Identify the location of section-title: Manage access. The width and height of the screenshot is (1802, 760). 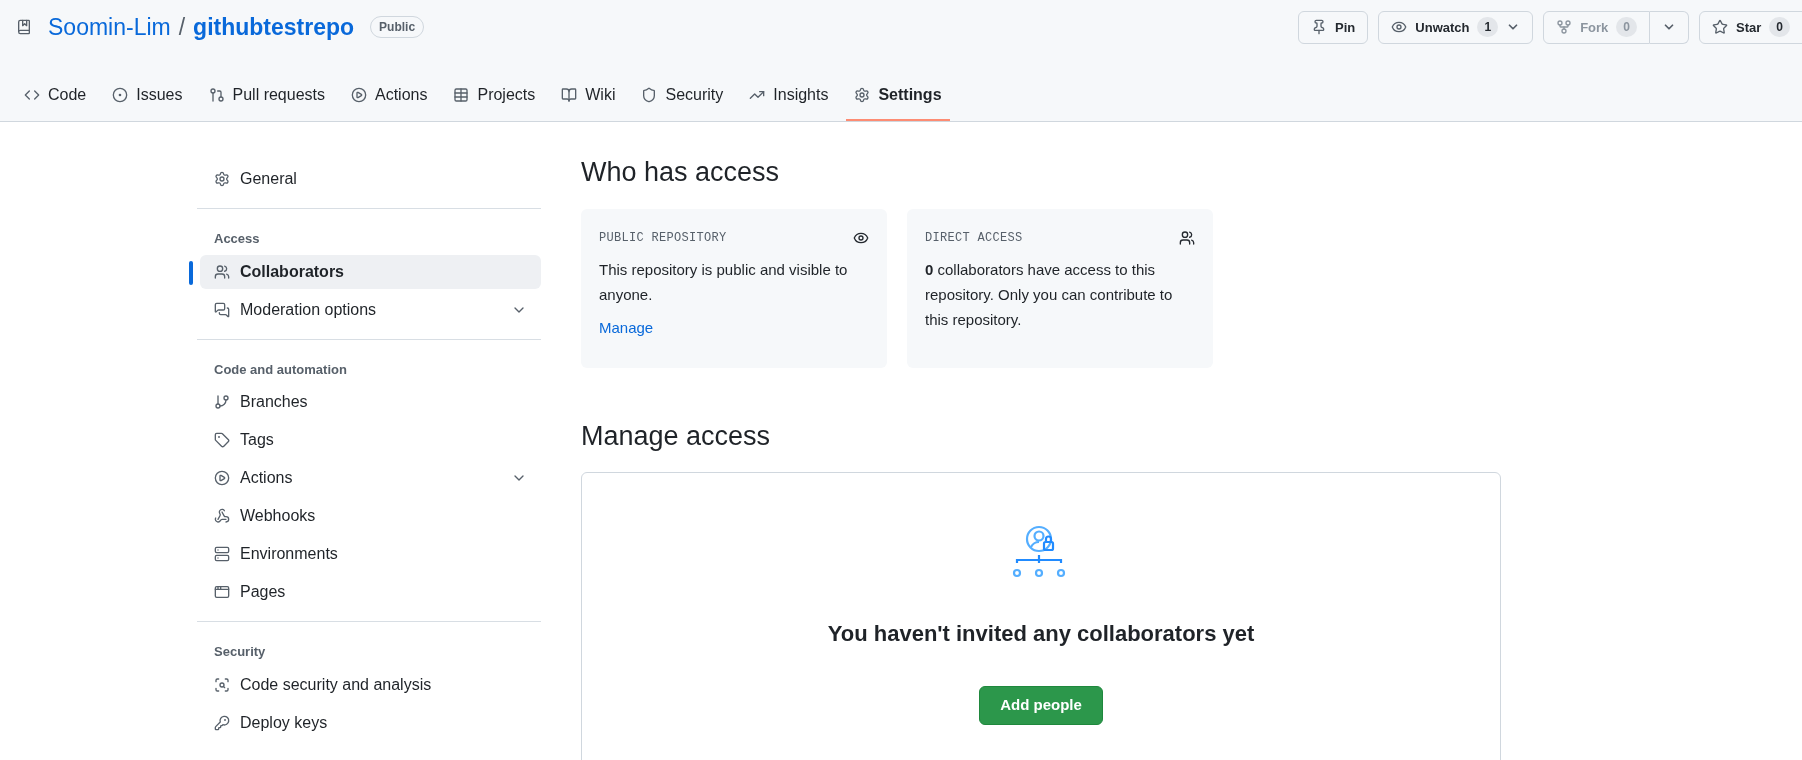
(676, 436).